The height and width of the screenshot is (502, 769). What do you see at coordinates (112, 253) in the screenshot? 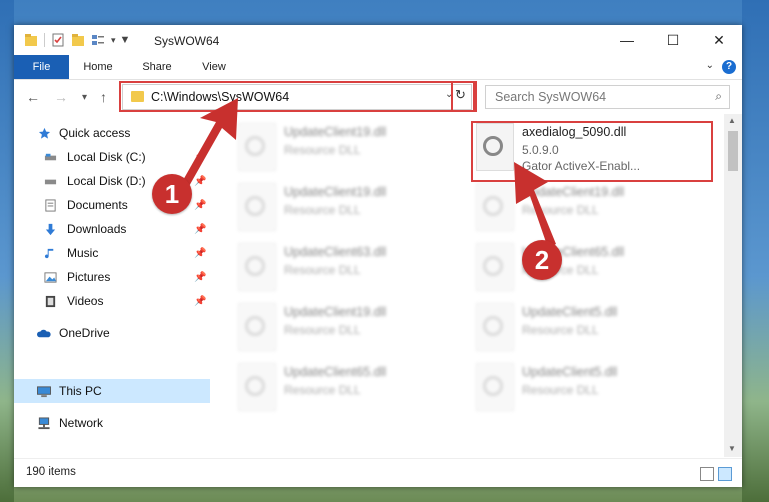
I see `sidebar-item-music: Music 📌` at bounding box center [112, 253].